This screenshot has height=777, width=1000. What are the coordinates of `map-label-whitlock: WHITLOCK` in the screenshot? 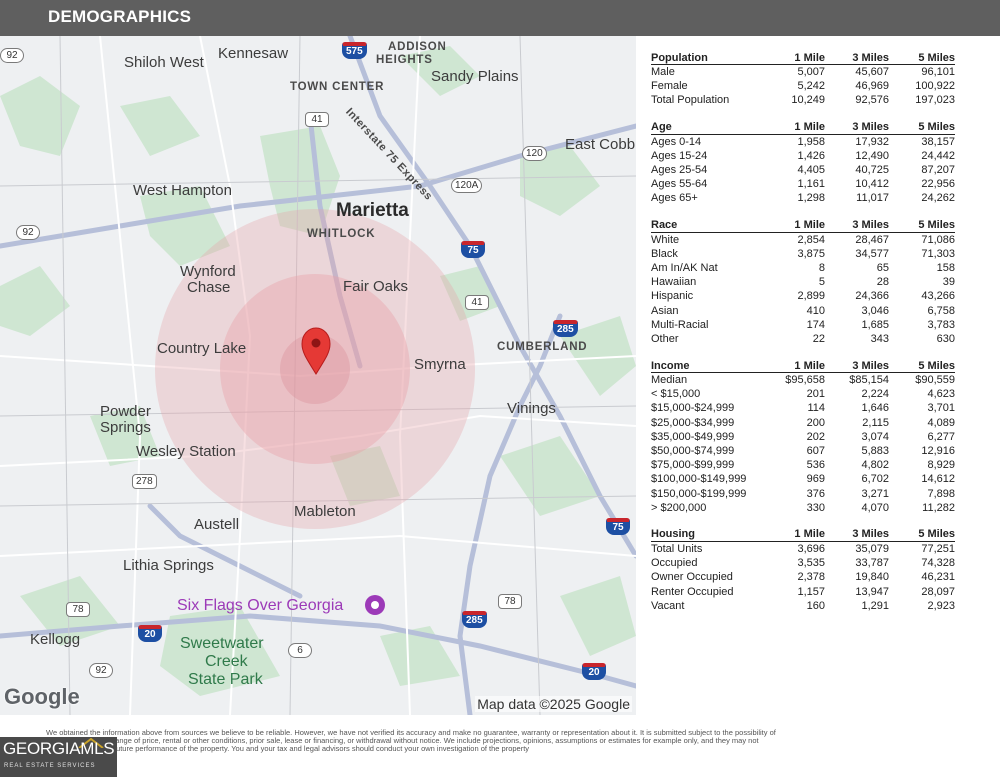 It's located at (341, 234).